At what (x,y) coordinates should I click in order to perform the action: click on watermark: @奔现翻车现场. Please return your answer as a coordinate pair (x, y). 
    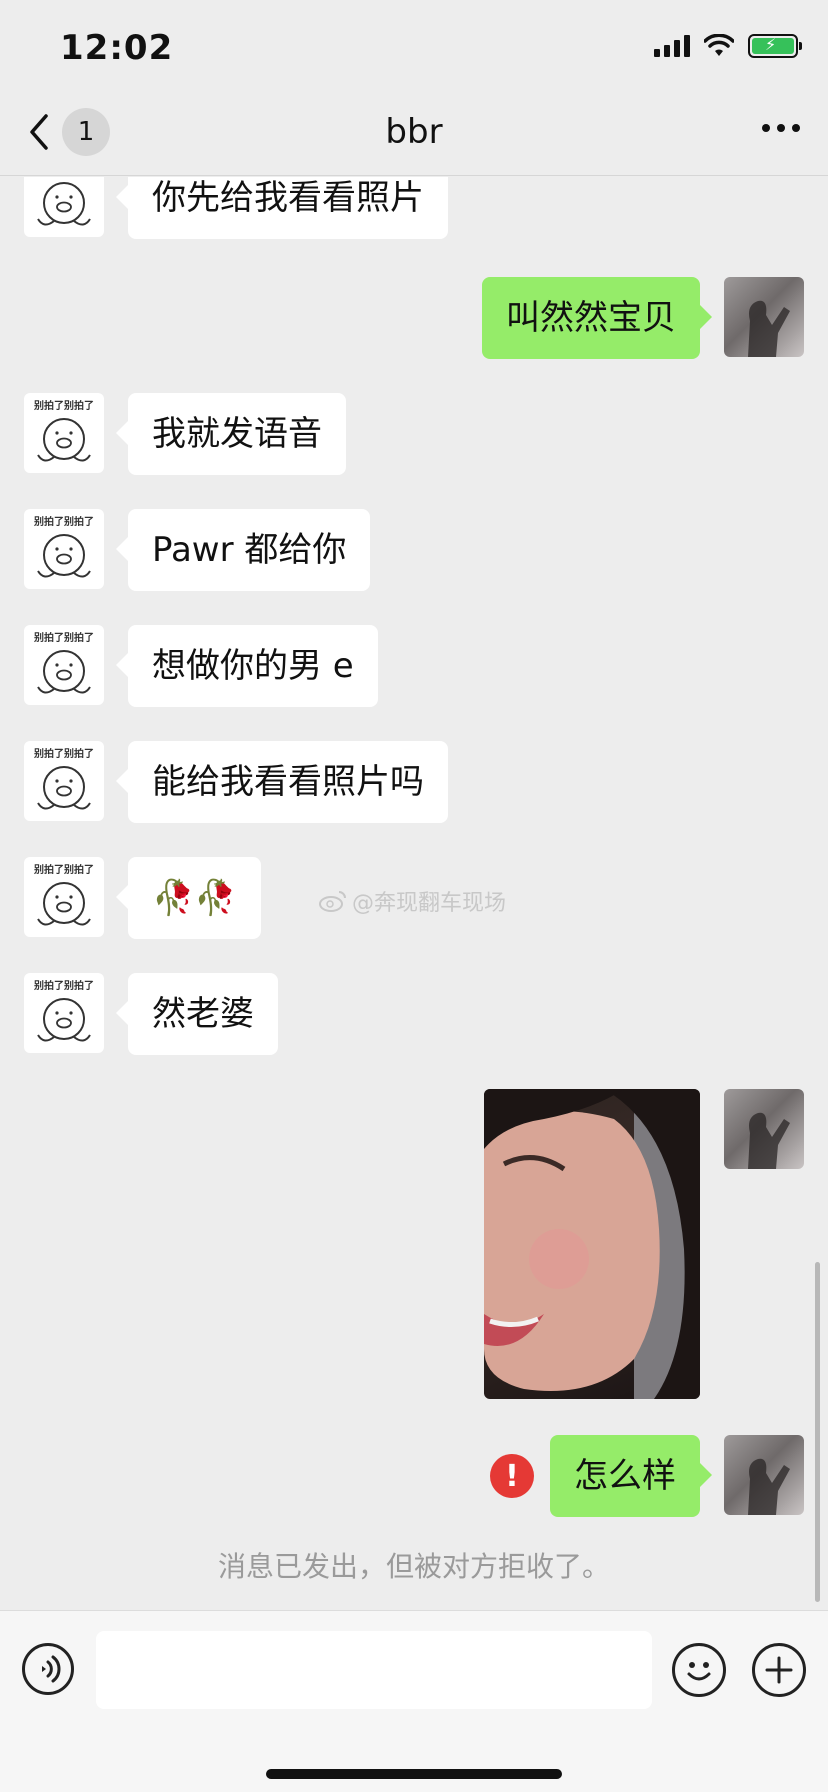
    Looking at the image, I should click on (412, 901).